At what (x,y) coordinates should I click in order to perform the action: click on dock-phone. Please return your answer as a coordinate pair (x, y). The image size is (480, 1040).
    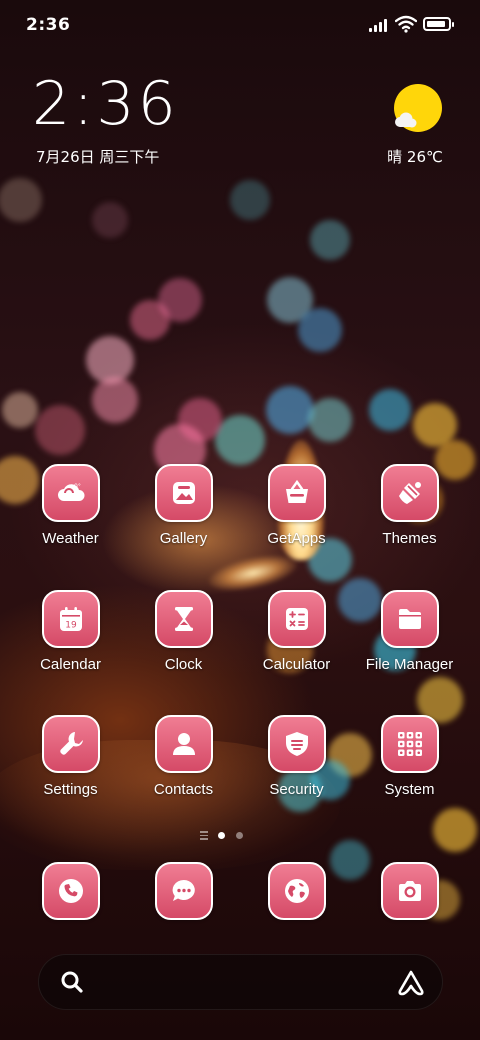
    Looking at the image, I should click on (70, 891).